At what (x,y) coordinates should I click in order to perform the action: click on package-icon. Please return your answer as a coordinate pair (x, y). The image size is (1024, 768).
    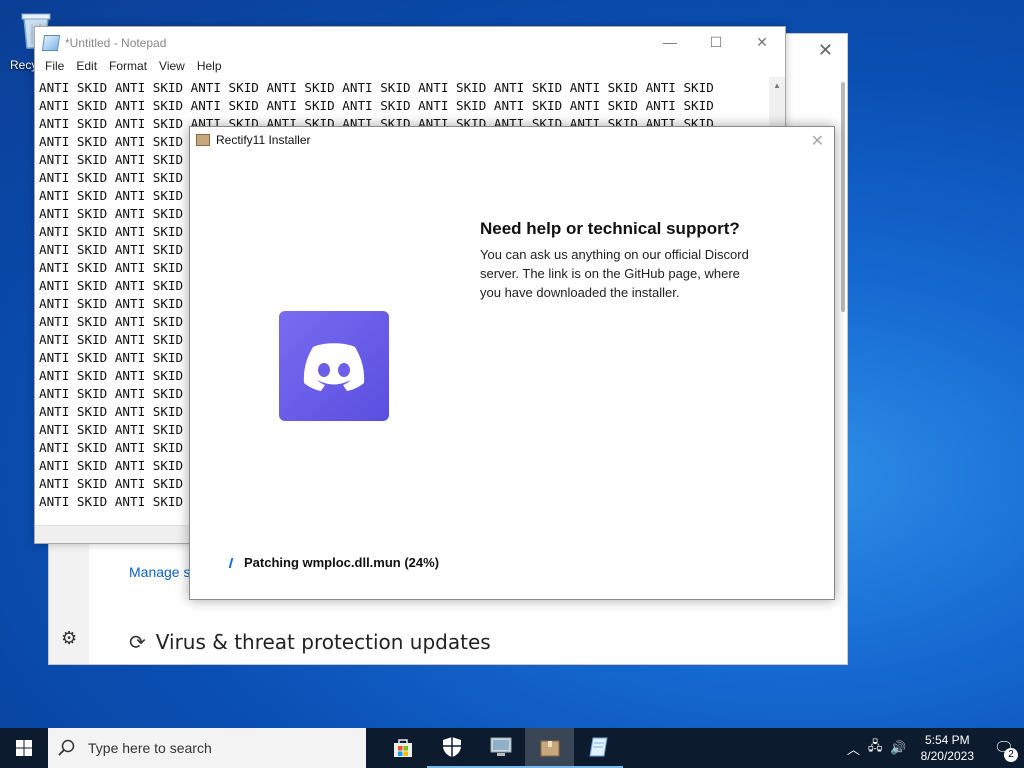
    Looking at the image, I should click on (203, 140).